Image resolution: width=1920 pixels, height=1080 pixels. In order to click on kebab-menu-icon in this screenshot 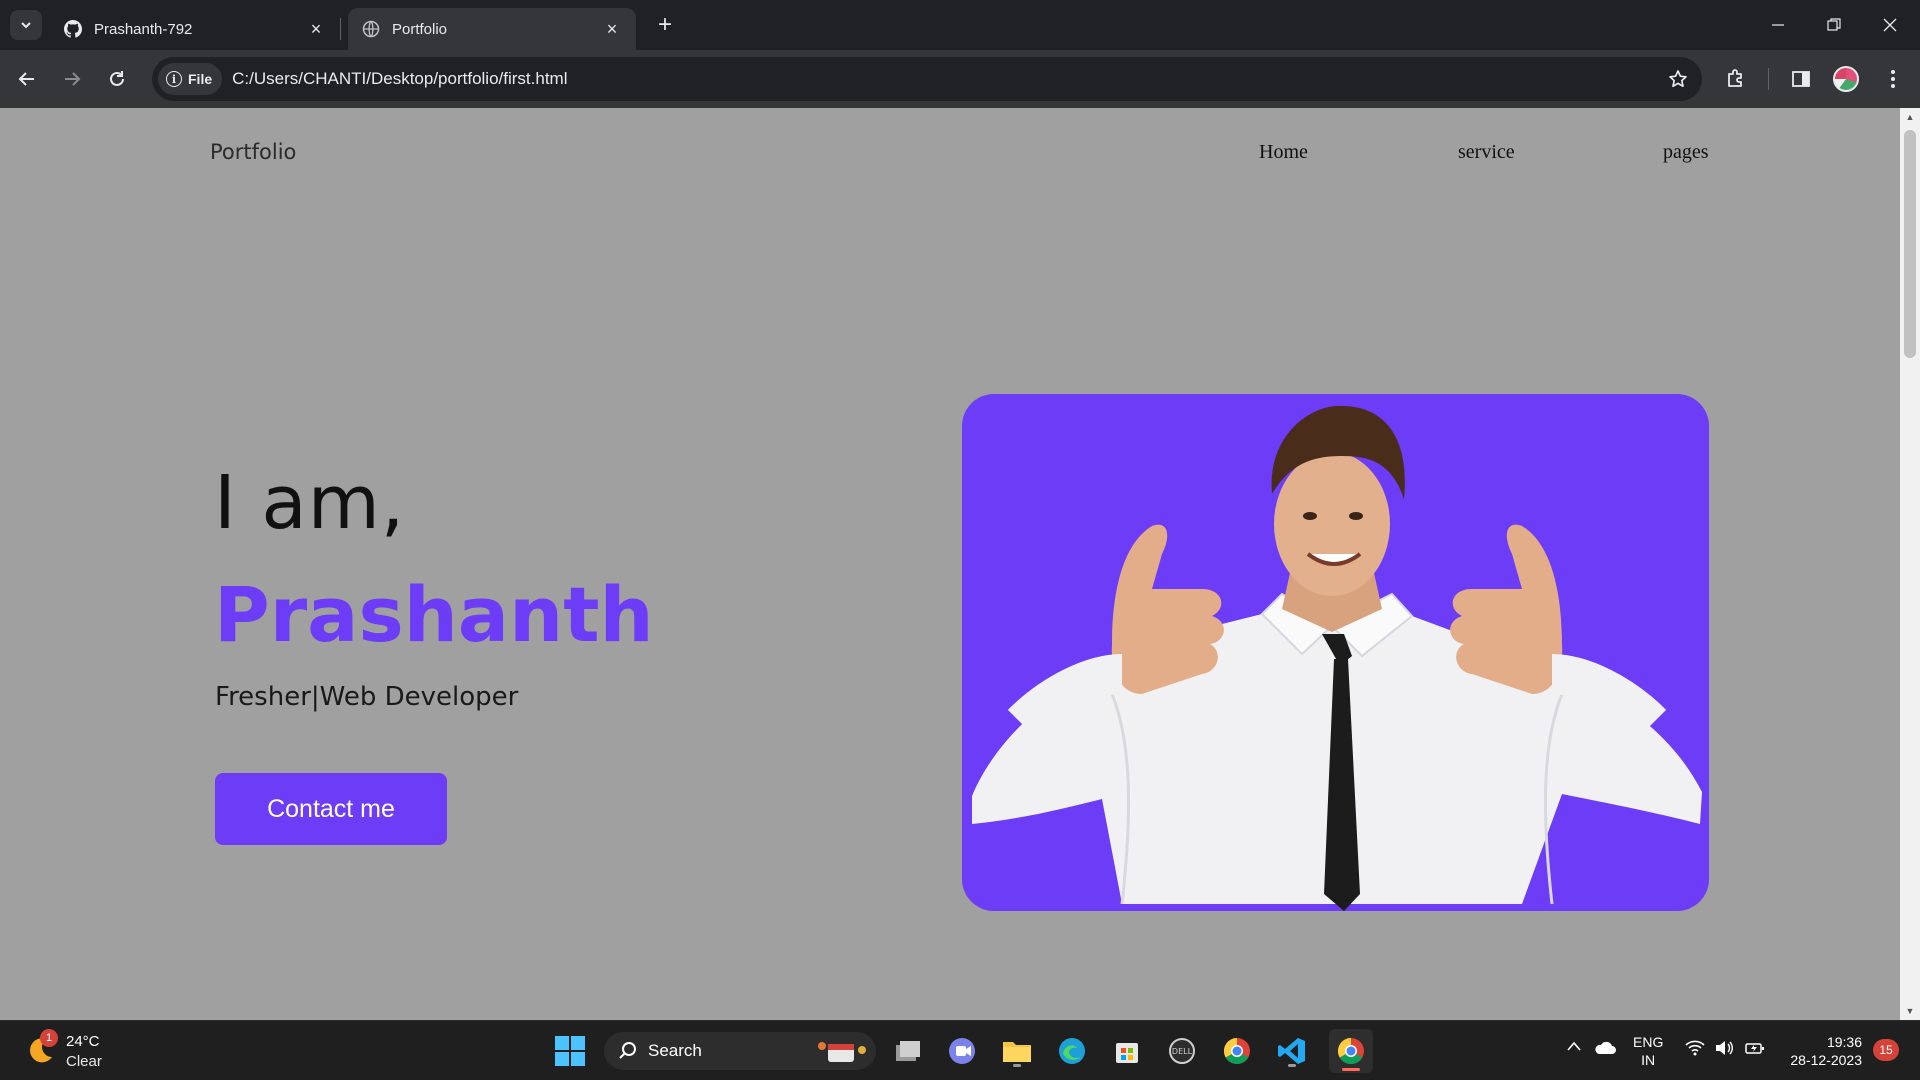, I will do `click(1893, 79)`.